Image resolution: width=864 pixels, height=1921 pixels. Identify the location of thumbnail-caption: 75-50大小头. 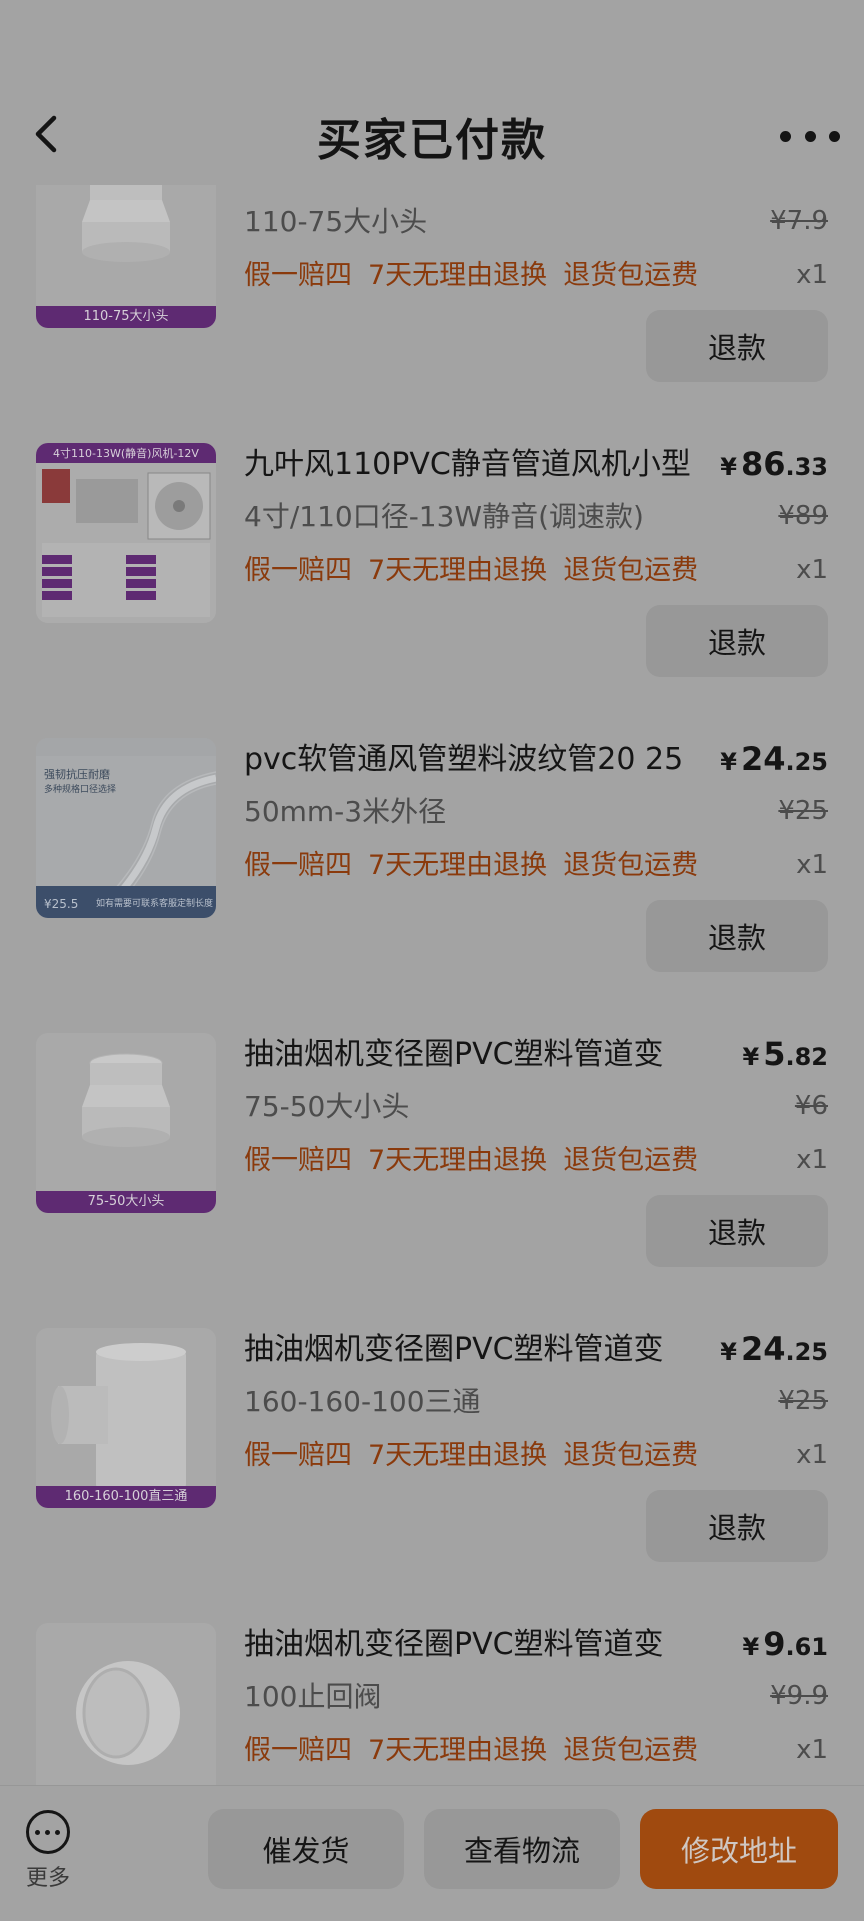
(126, 1202).